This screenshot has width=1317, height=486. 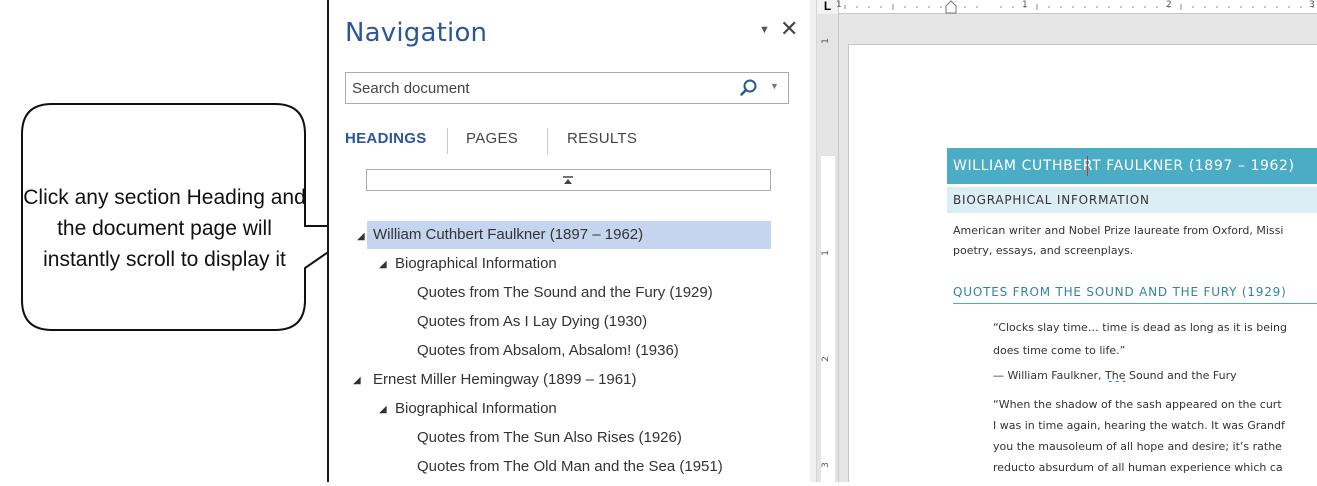 I want to click on document-heading-2: BIOGRAPHICAL INFORMATION, so click(x=1132, y=200).